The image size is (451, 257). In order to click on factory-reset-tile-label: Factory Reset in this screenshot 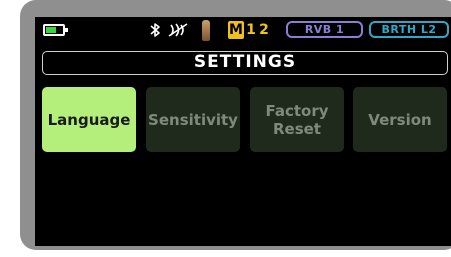, I will do `click(297, 119)`.